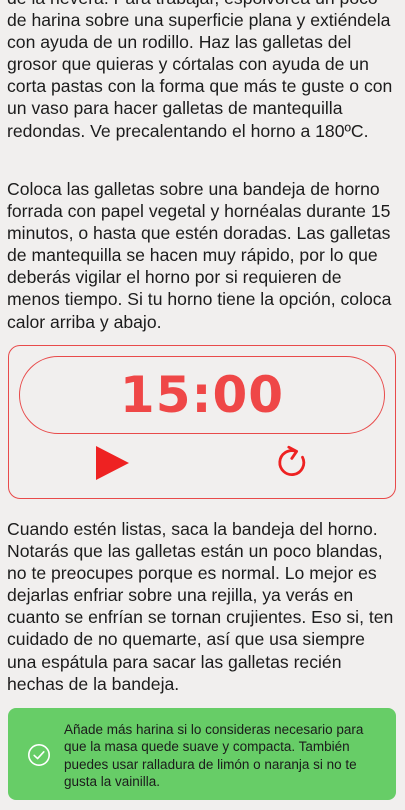  I want to click on restart-button, so click(293, 462).